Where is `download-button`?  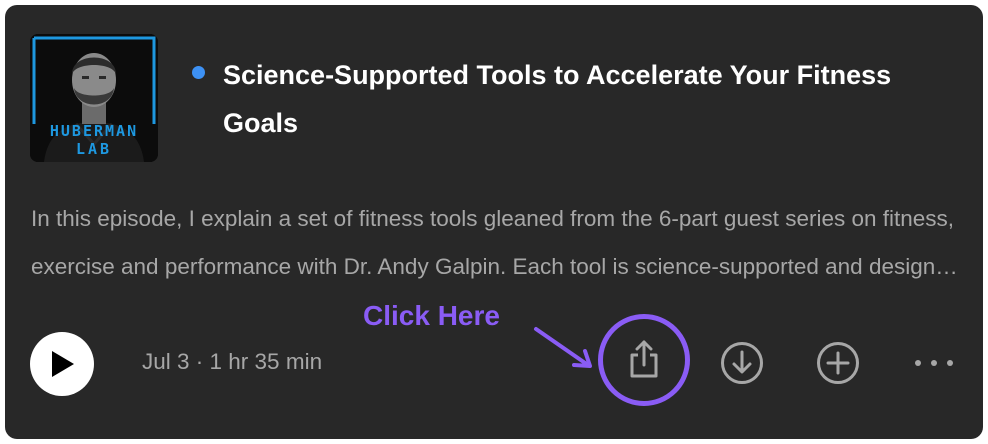 download-button is located at coordinates (742, 363).